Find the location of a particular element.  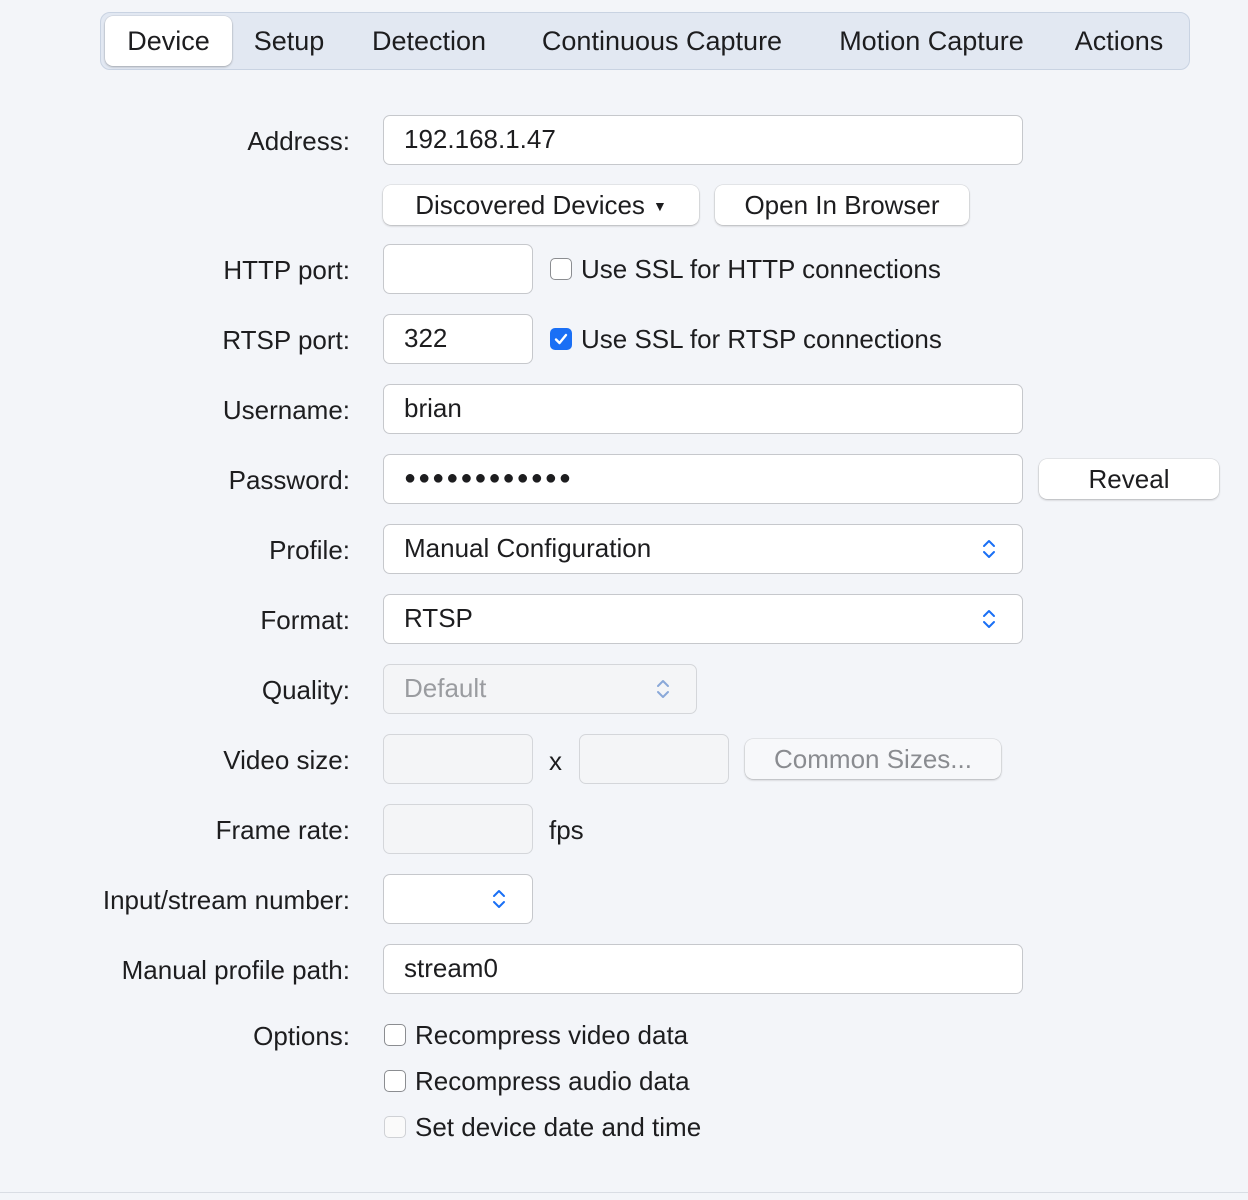

checkmark-icon is located at coordinates (561, 339).